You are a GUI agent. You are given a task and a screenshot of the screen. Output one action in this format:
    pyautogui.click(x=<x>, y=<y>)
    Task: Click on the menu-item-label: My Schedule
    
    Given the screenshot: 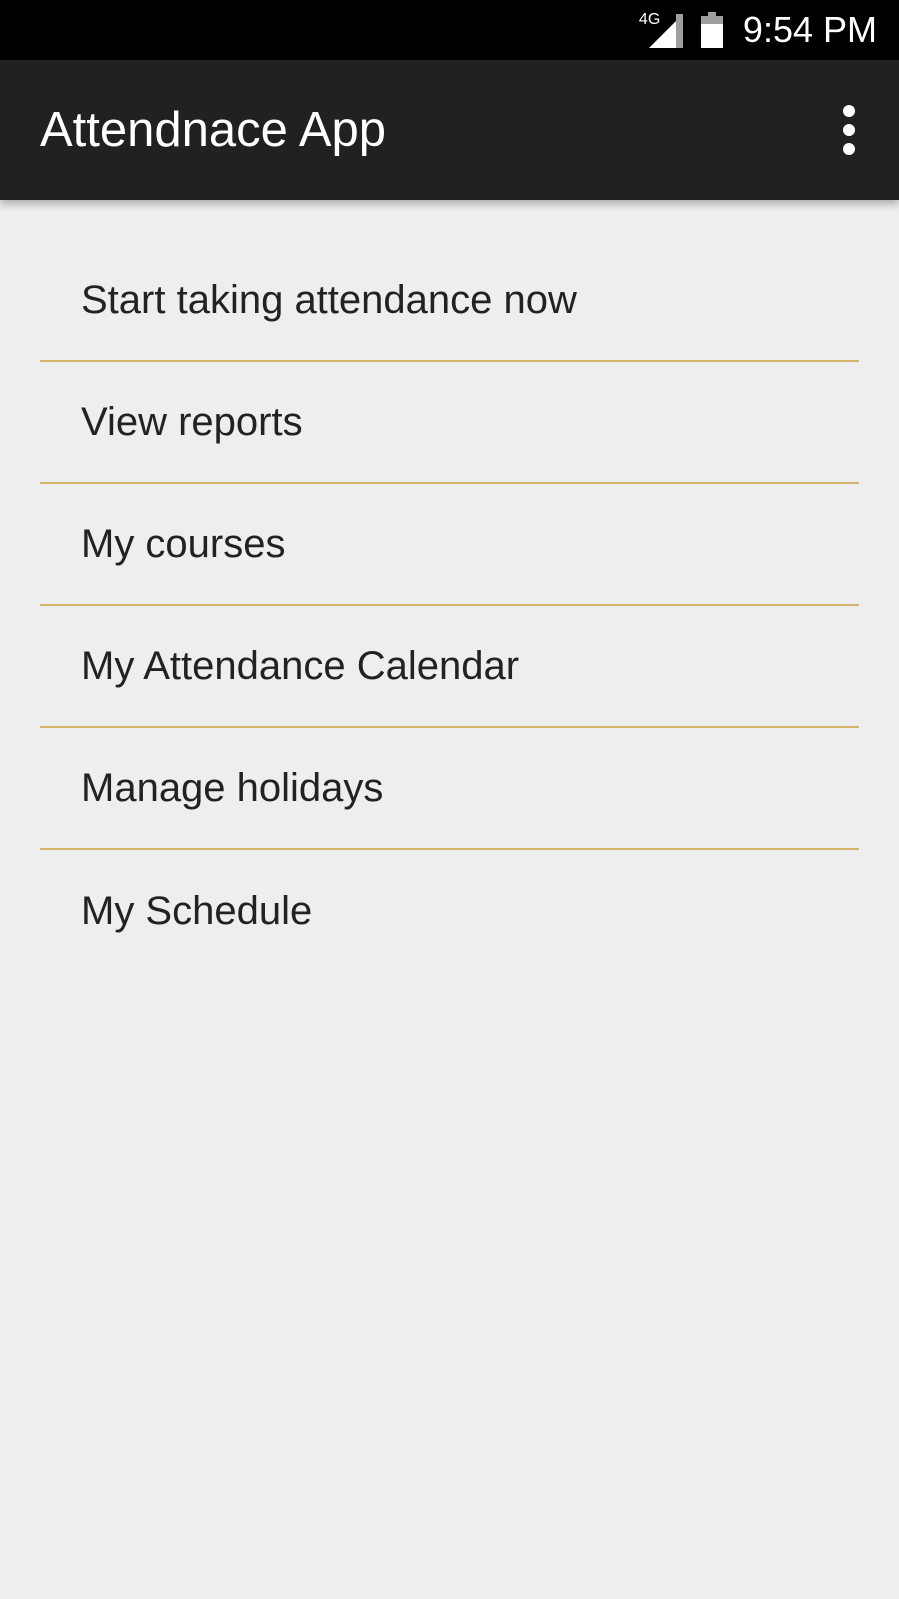 What is the action you would take?
    pyautogui.click(x=197, y=910)
    